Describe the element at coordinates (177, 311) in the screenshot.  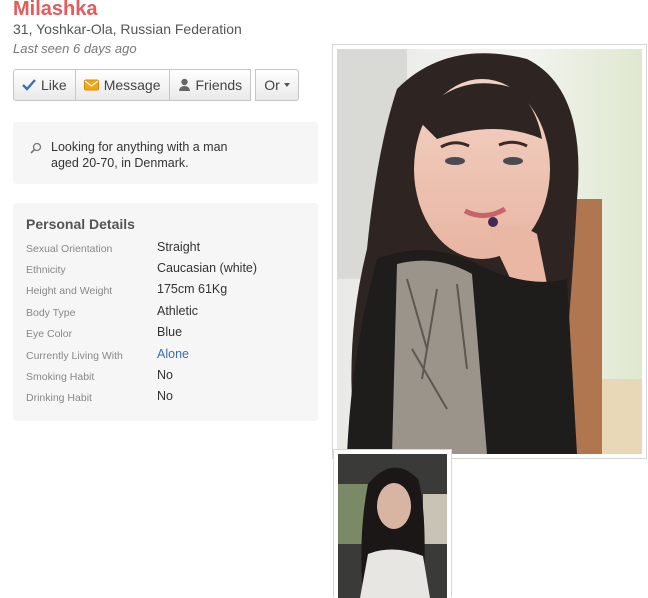
I see `detail-value: Athletic` at that location.